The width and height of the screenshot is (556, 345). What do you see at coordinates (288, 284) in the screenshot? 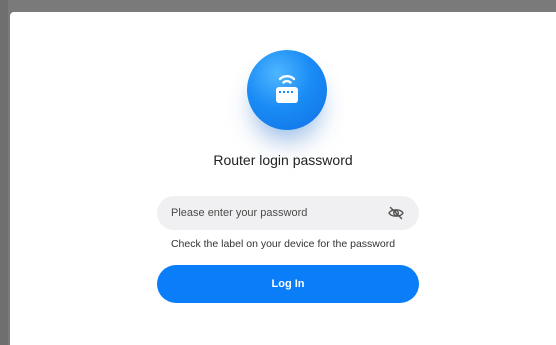
I see `login-button: Log In` at bounding box center [288, 284].